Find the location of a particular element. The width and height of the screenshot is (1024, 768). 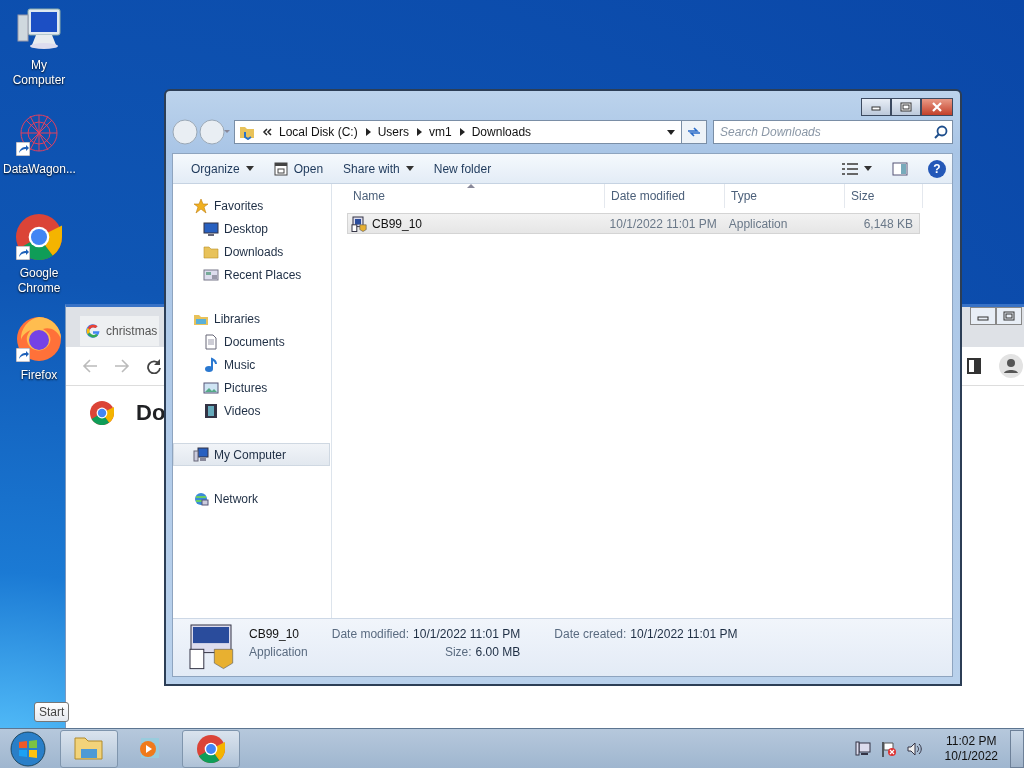

reload-icon is located at coordinates (154, 366).